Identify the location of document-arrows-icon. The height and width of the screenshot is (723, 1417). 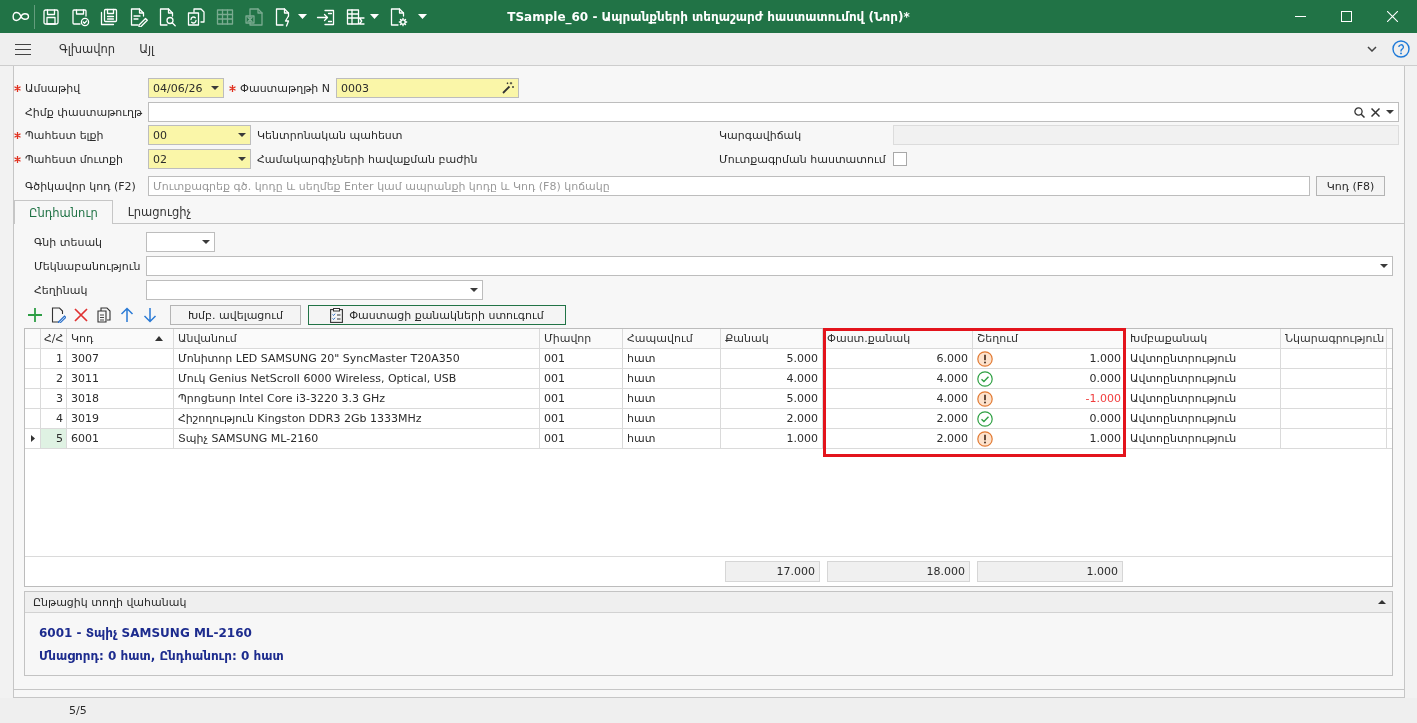
(196, 16).